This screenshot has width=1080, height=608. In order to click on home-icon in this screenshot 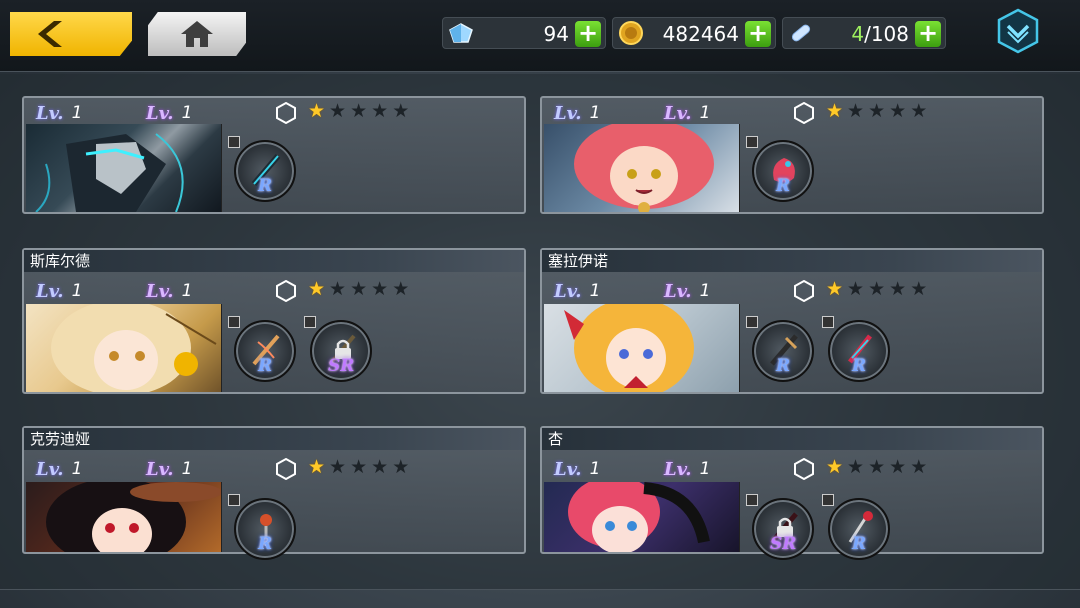, I will do `click(197, 34)`.